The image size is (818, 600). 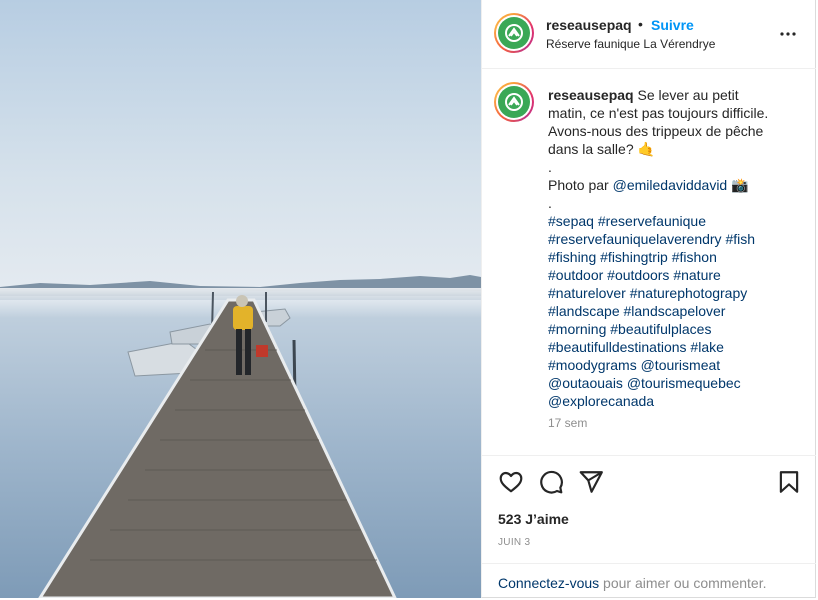 I want to click on hashtag-line: #reservefauniquelaverendry #fish, so click(x=675, y=239).